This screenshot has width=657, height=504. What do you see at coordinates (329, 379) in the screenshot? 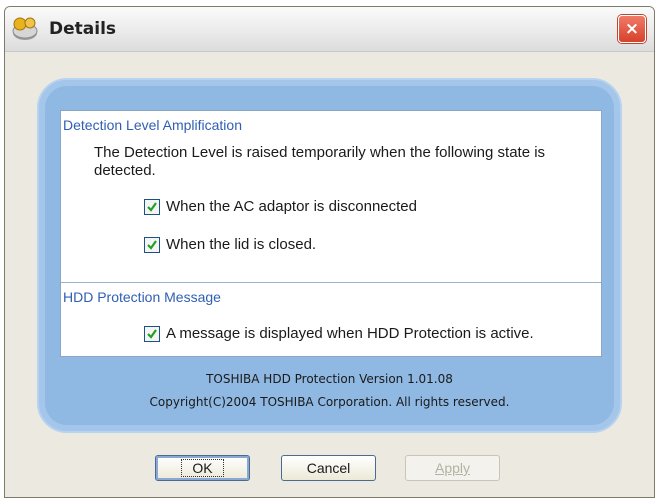
I see `version-text: TOSHIBA HDD Protection Version 1.01.08` at bounding box center [329, 379].